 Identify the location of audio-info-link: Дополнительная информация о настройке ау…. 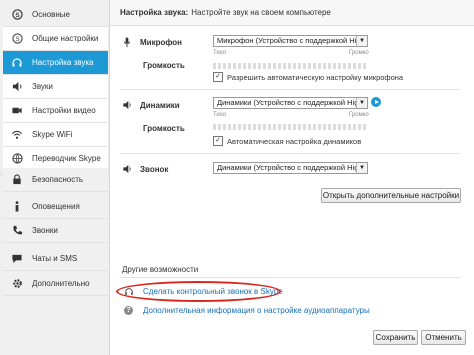
(256, 310).